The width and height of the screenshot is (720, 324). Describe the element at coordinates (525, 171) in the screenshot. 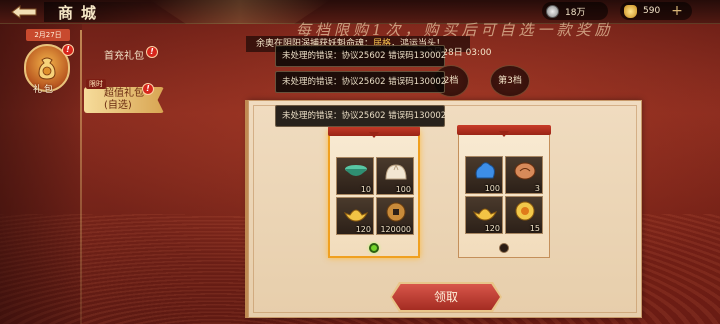

I see `talisman-icon` at that location.